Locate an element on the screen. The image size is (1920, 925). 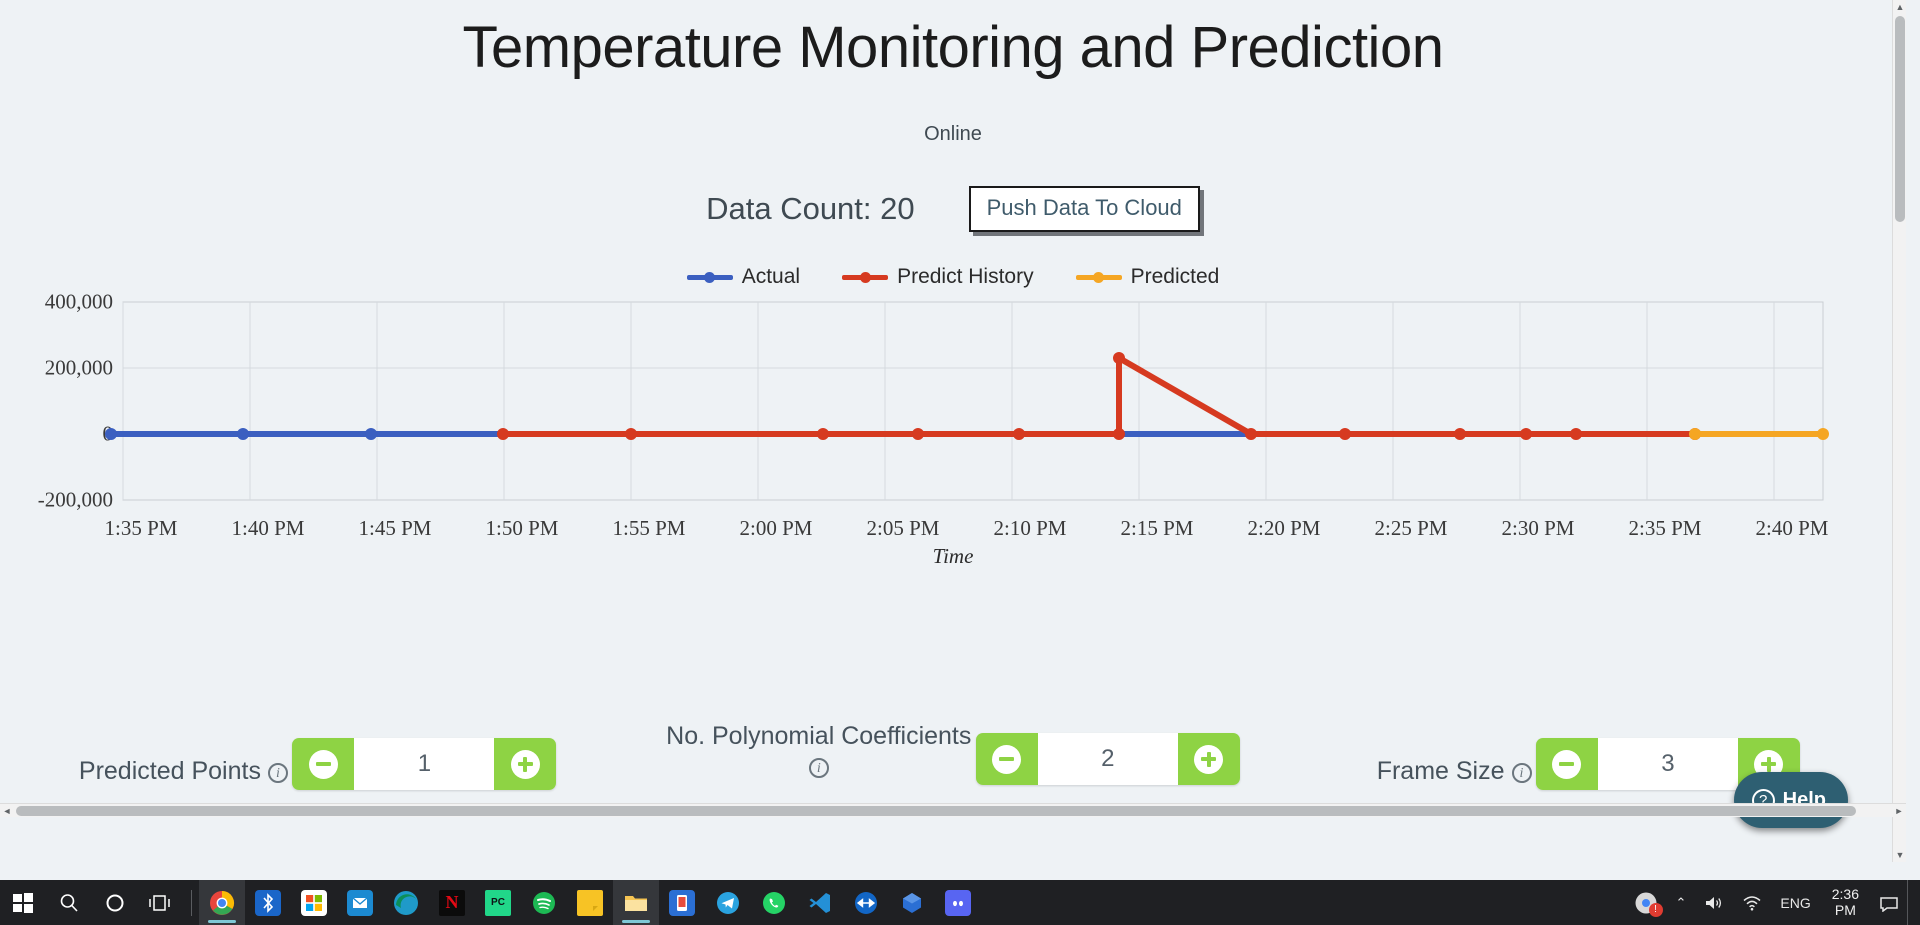
action-center-button is located at coordinates (1889, 902).